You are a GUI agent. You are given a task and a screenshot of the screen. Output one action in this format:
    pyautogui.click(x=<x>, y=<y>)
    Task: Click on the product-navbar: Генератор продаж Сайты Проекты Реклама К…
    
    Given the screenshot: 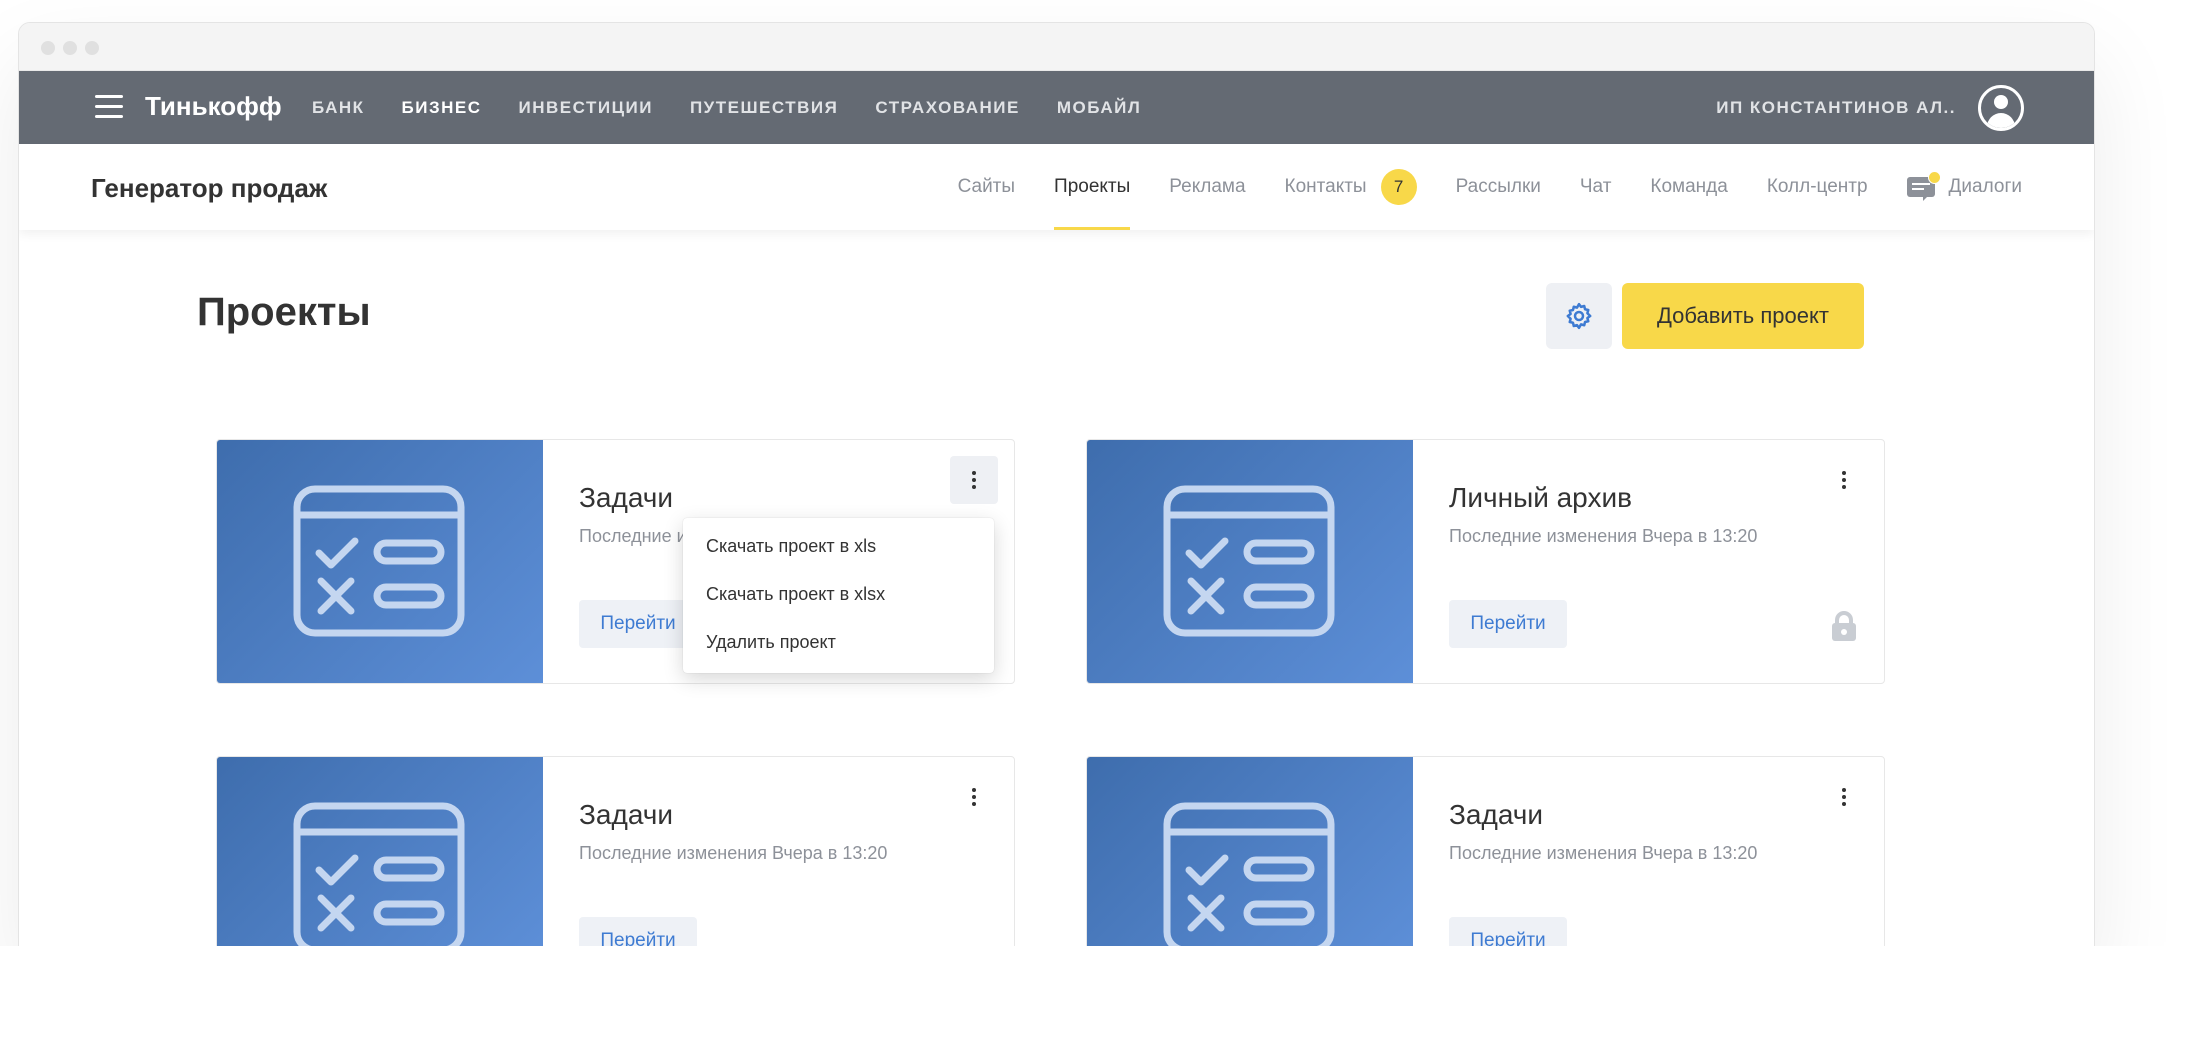 What is the action you would take?
    pyautogui.click(x=1056, y=187)
    